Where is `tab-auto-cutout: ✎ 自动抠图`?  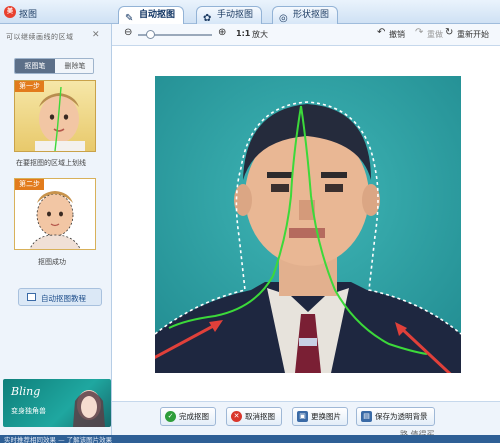 tab-auto-cutout: ✎ 自动抠图 is located at coordinates (151, 15).